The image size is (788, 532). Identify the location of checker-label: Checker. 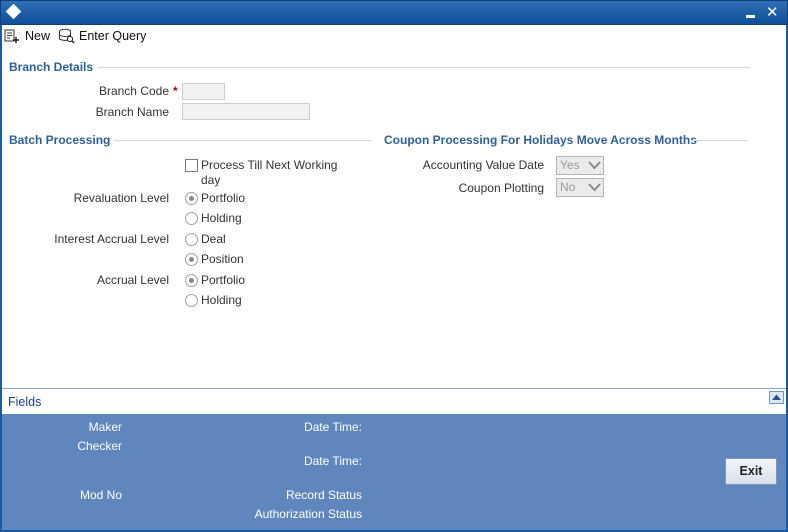
(99, 446).